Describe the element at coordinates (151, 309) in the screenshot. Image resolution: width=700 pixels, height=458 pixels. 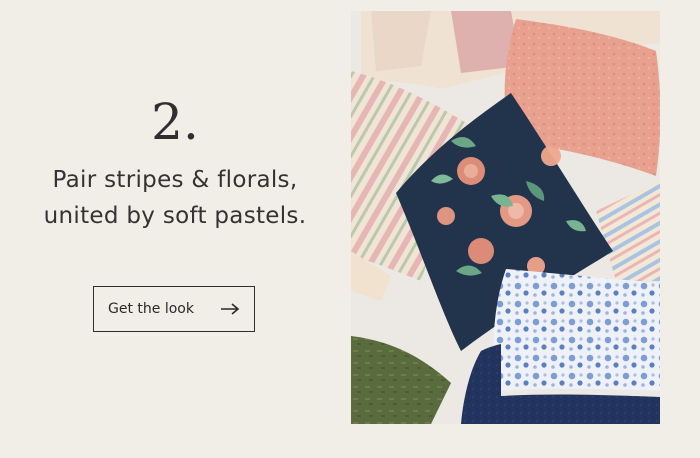
I see `cta-label: Get the look` at that location.